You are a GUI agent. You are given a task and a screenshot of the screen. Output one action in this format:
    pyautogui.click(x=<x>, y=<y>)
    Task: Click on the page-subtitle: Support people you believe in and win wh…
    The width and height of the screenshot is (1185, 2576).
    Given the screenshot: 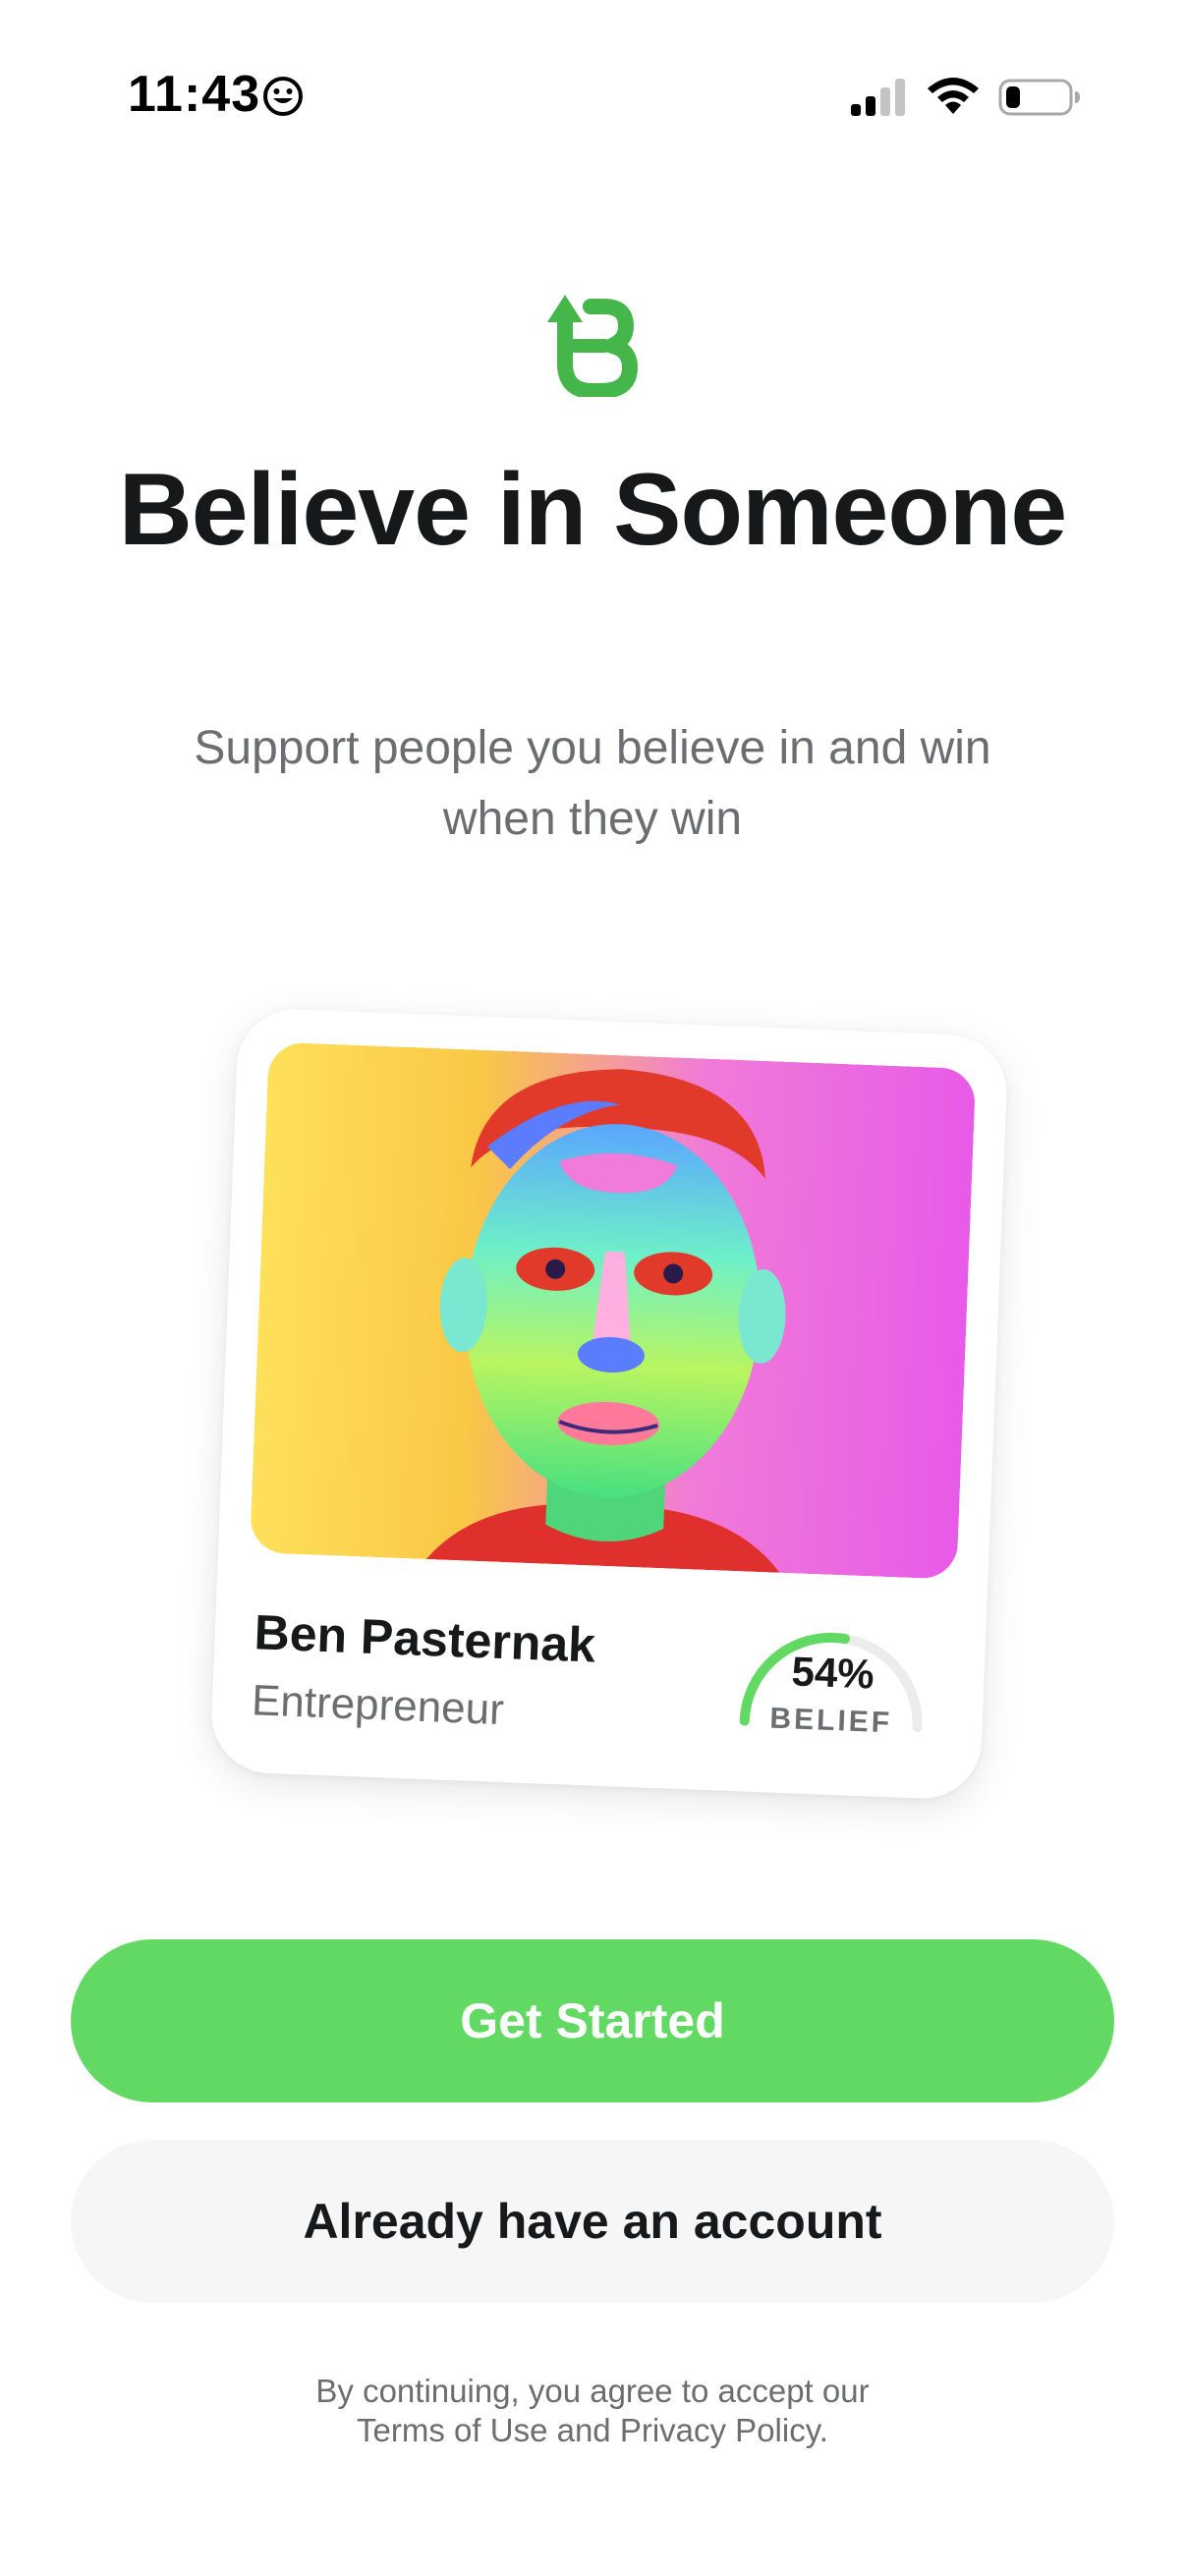 What is the action you would take?
    pyautogui.click(x=592, y=783)
    